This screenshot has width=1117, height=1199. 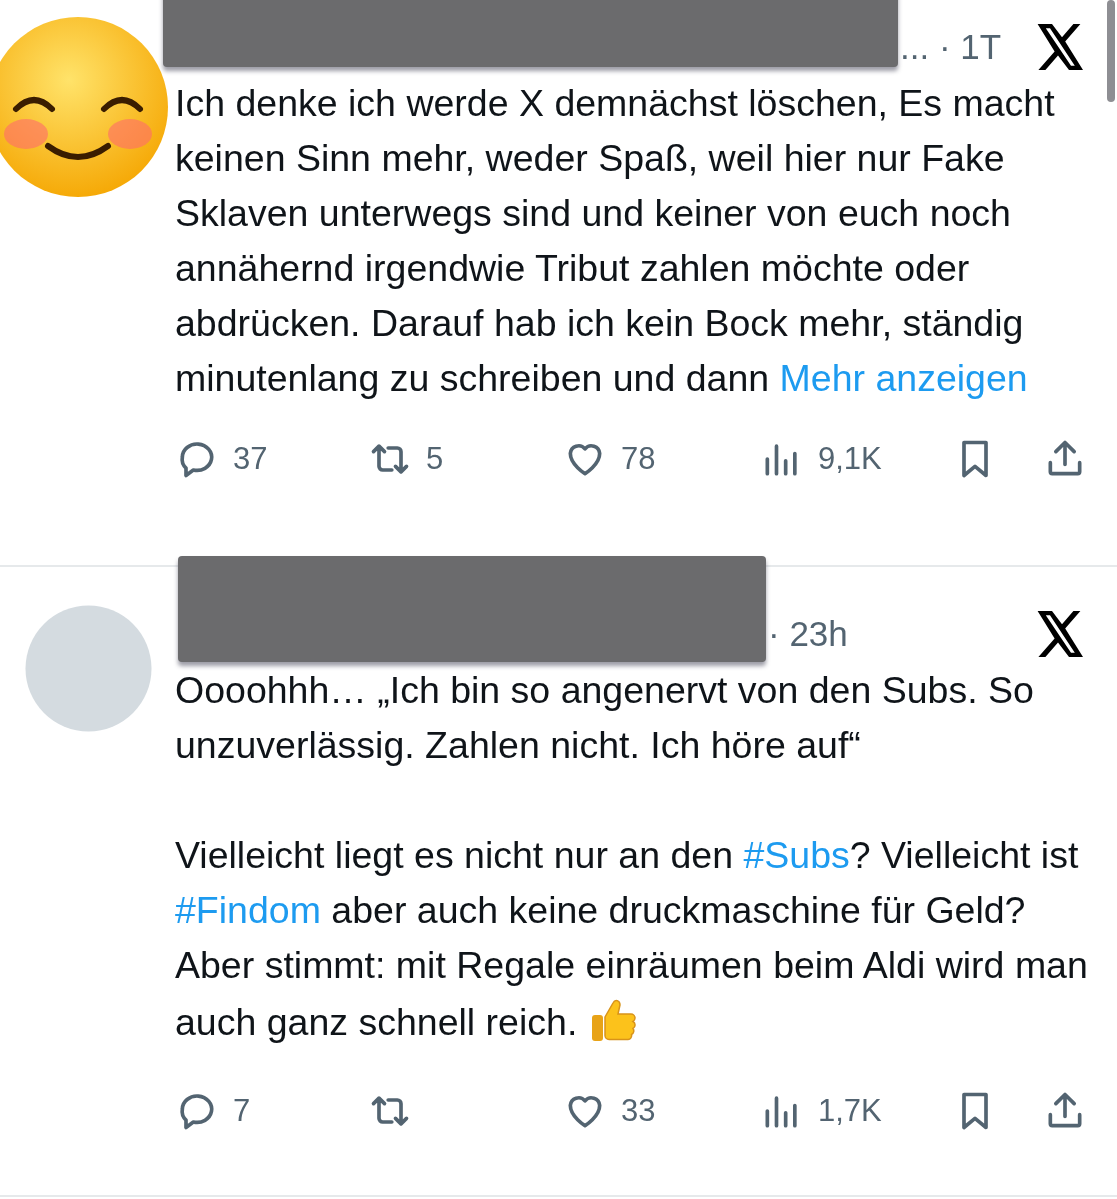 What do you see at coordinates (903, 378) in the screenshot?
I see `show-more-link: Mehr anzeigen` at bounding box center [903, 378].